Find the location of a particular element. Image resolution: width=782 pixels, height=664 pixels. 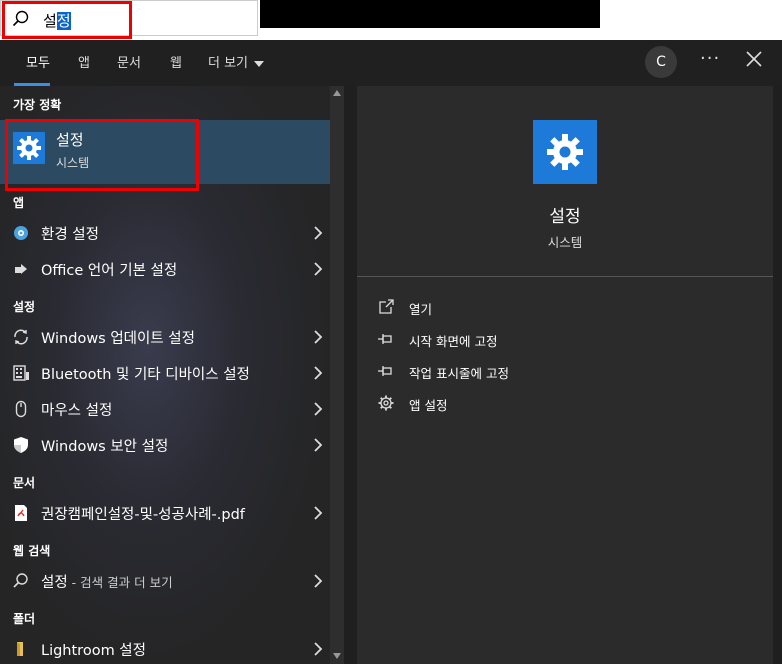

preview-subtitle: 시스템 is located at coordinates (565, 242).